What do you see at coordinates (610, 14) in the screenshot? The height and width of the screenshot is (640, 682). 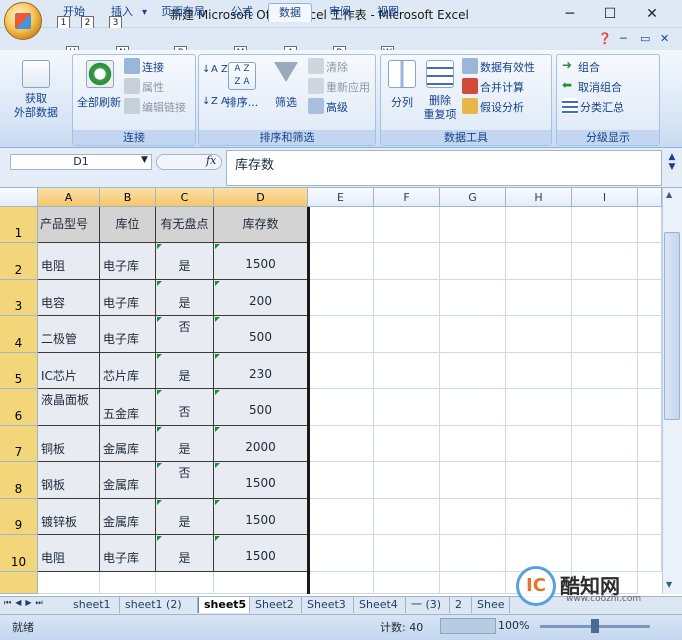 I see `maximize-button: ☐` at bounding box center [610, 14].